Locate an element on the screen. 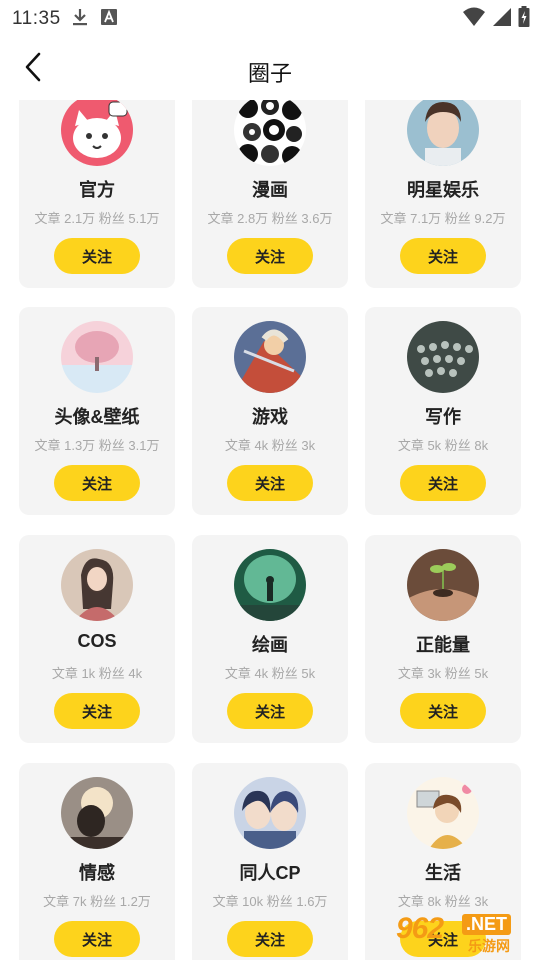  circle-card: 明星娱乐 文章 7.1万 粉丝 9.2万 关注 is located at coordinates (443, 194).